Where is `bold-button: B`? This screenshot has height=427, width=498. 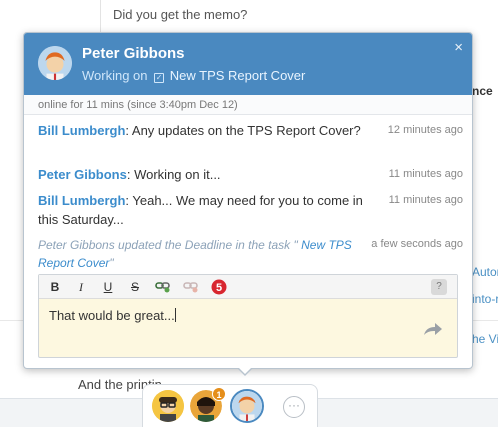 bold-button: B is located at coordinates (55, 287).